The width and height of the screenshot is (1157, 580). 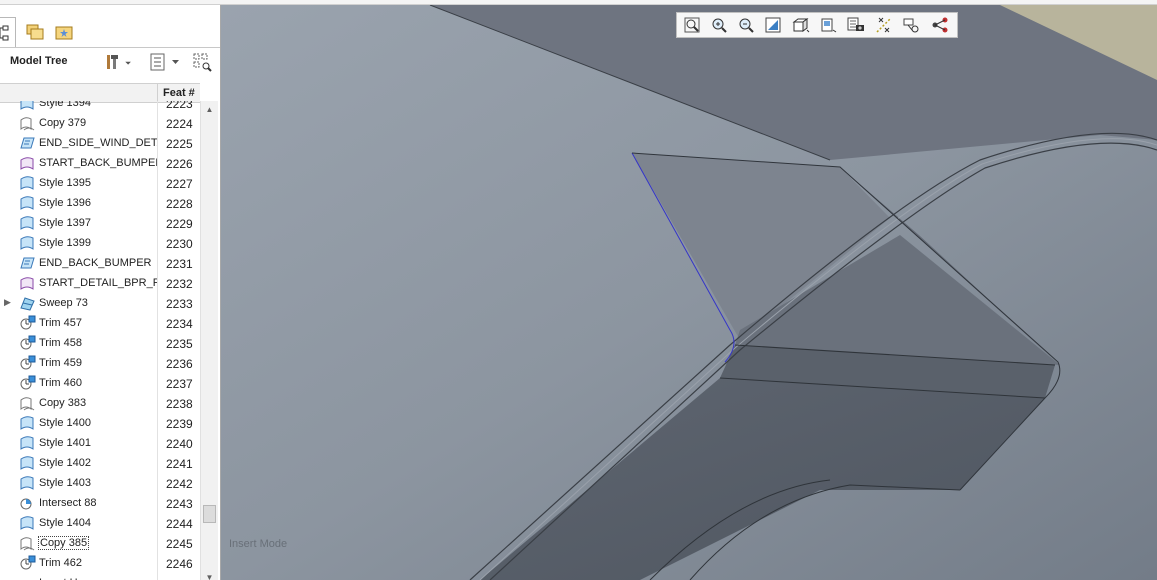 I want to click on tree-row-feat-number: 2238, so click(x=179, y=404).